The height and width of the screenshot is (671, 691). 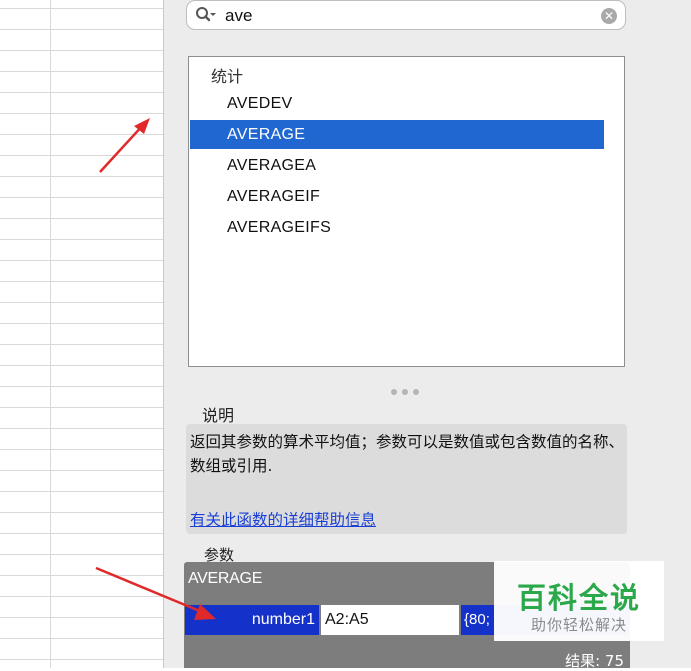 What do you see at coordinates (227, 76) in the screenshot?
I see `category-label: 统计` at bounding box center [227, 76].